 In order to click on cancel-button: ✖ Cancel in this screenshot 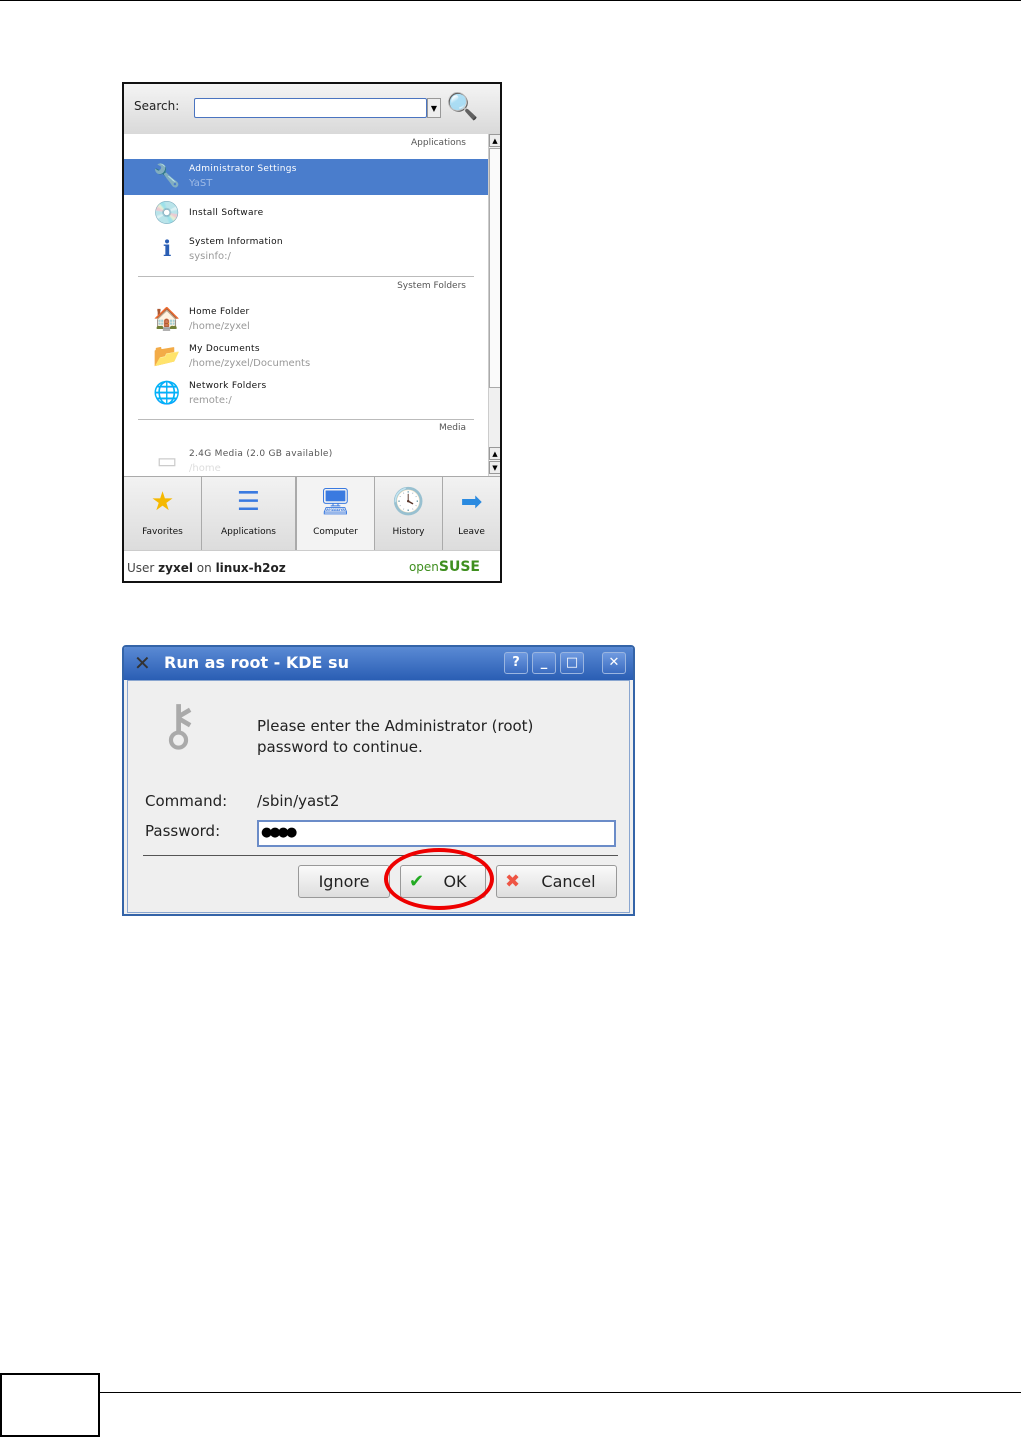, I will do `click(556, 881)`.